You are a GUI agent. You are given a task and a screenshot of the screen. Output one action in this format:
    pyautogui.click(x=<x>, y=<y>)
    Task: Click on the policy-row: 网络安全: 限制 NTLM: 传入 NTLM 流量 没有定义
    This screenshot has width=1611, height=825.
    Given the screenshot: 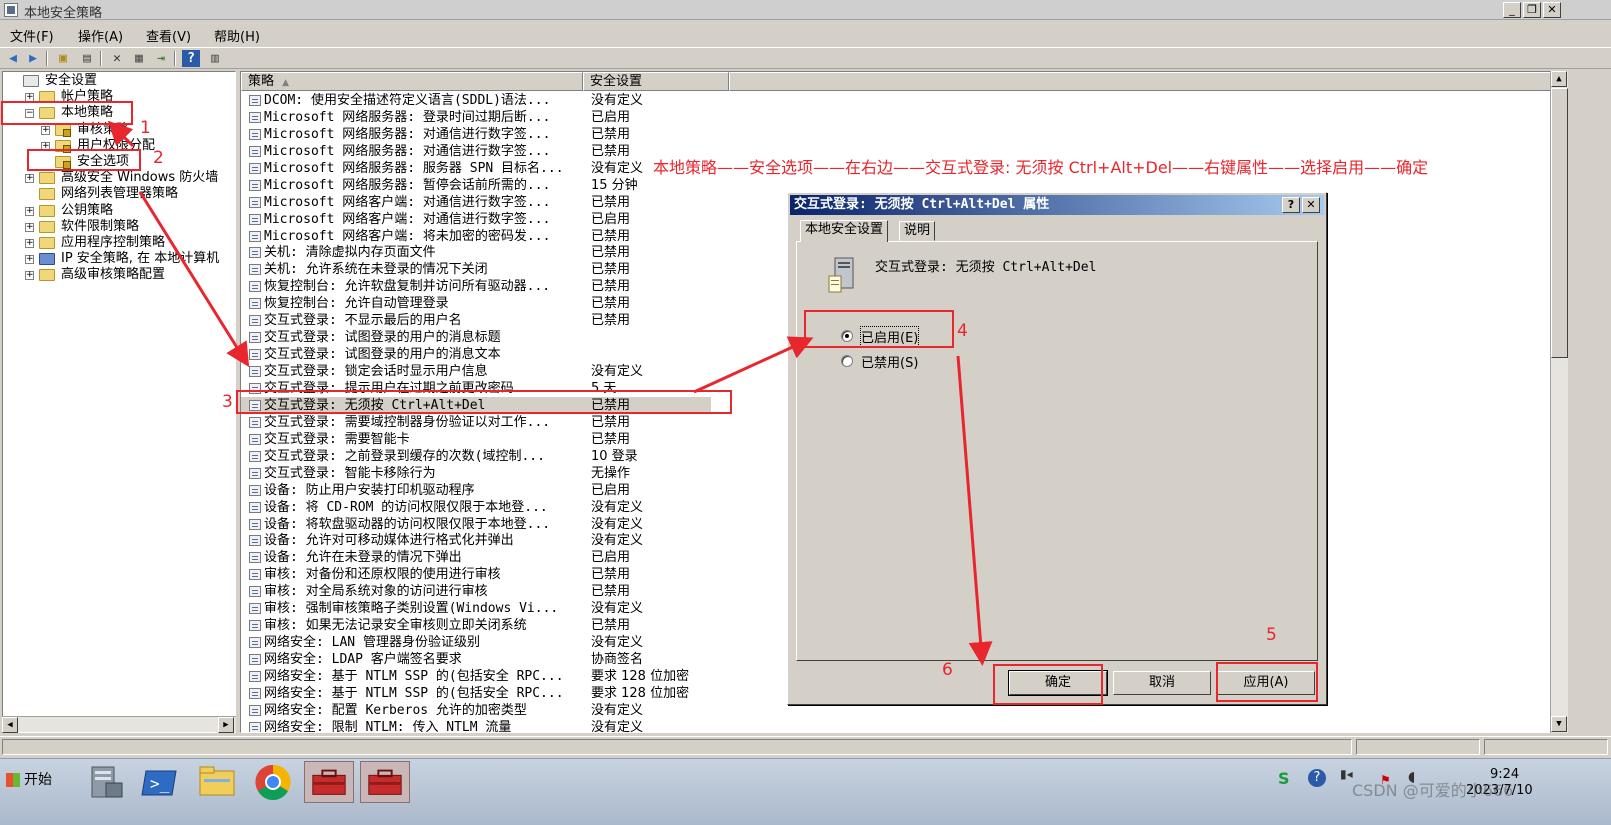 What is the action you would take?
    pyautogui.click(x=476, y=725)
    